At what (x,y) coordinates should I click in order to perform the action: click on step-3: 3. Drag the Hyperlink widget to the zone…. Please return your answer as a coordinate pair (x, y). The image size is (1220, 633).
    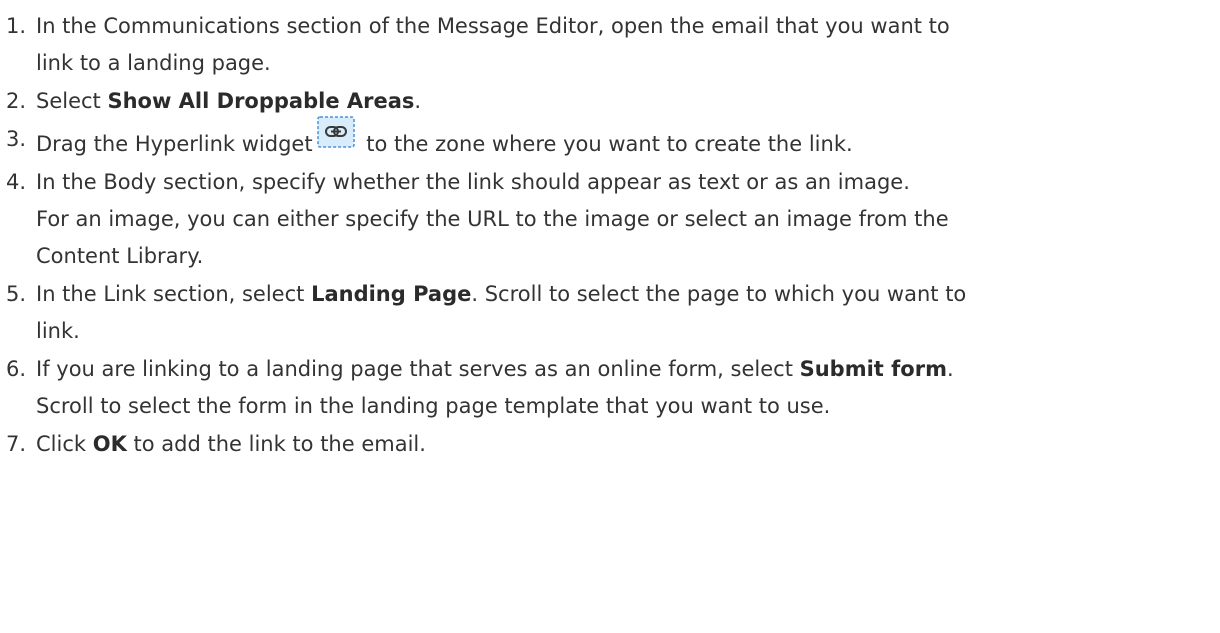
    Looking at the image, I should click on (605, 139).